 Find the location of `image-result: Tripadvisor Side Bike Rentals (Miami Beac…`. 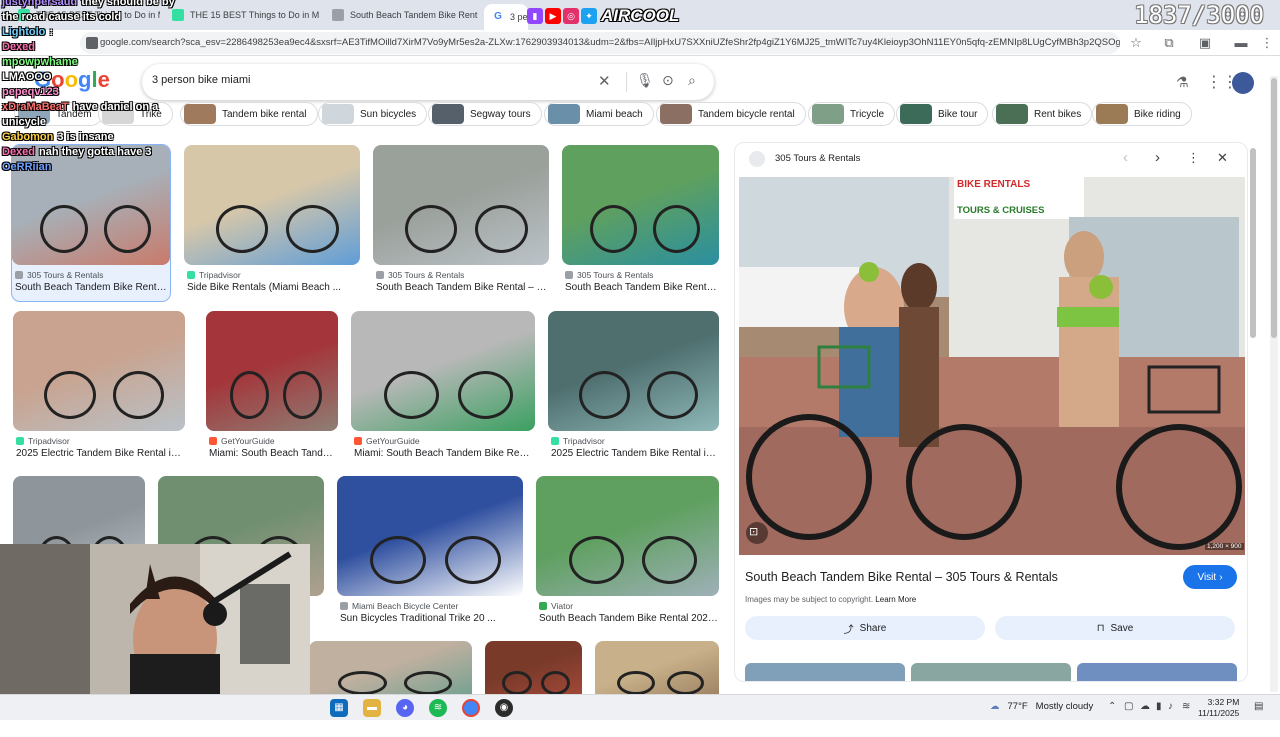

image-result: Tripadvisor Side Bike Rentals (Miami Beac… is located at coordinates (272, 223).